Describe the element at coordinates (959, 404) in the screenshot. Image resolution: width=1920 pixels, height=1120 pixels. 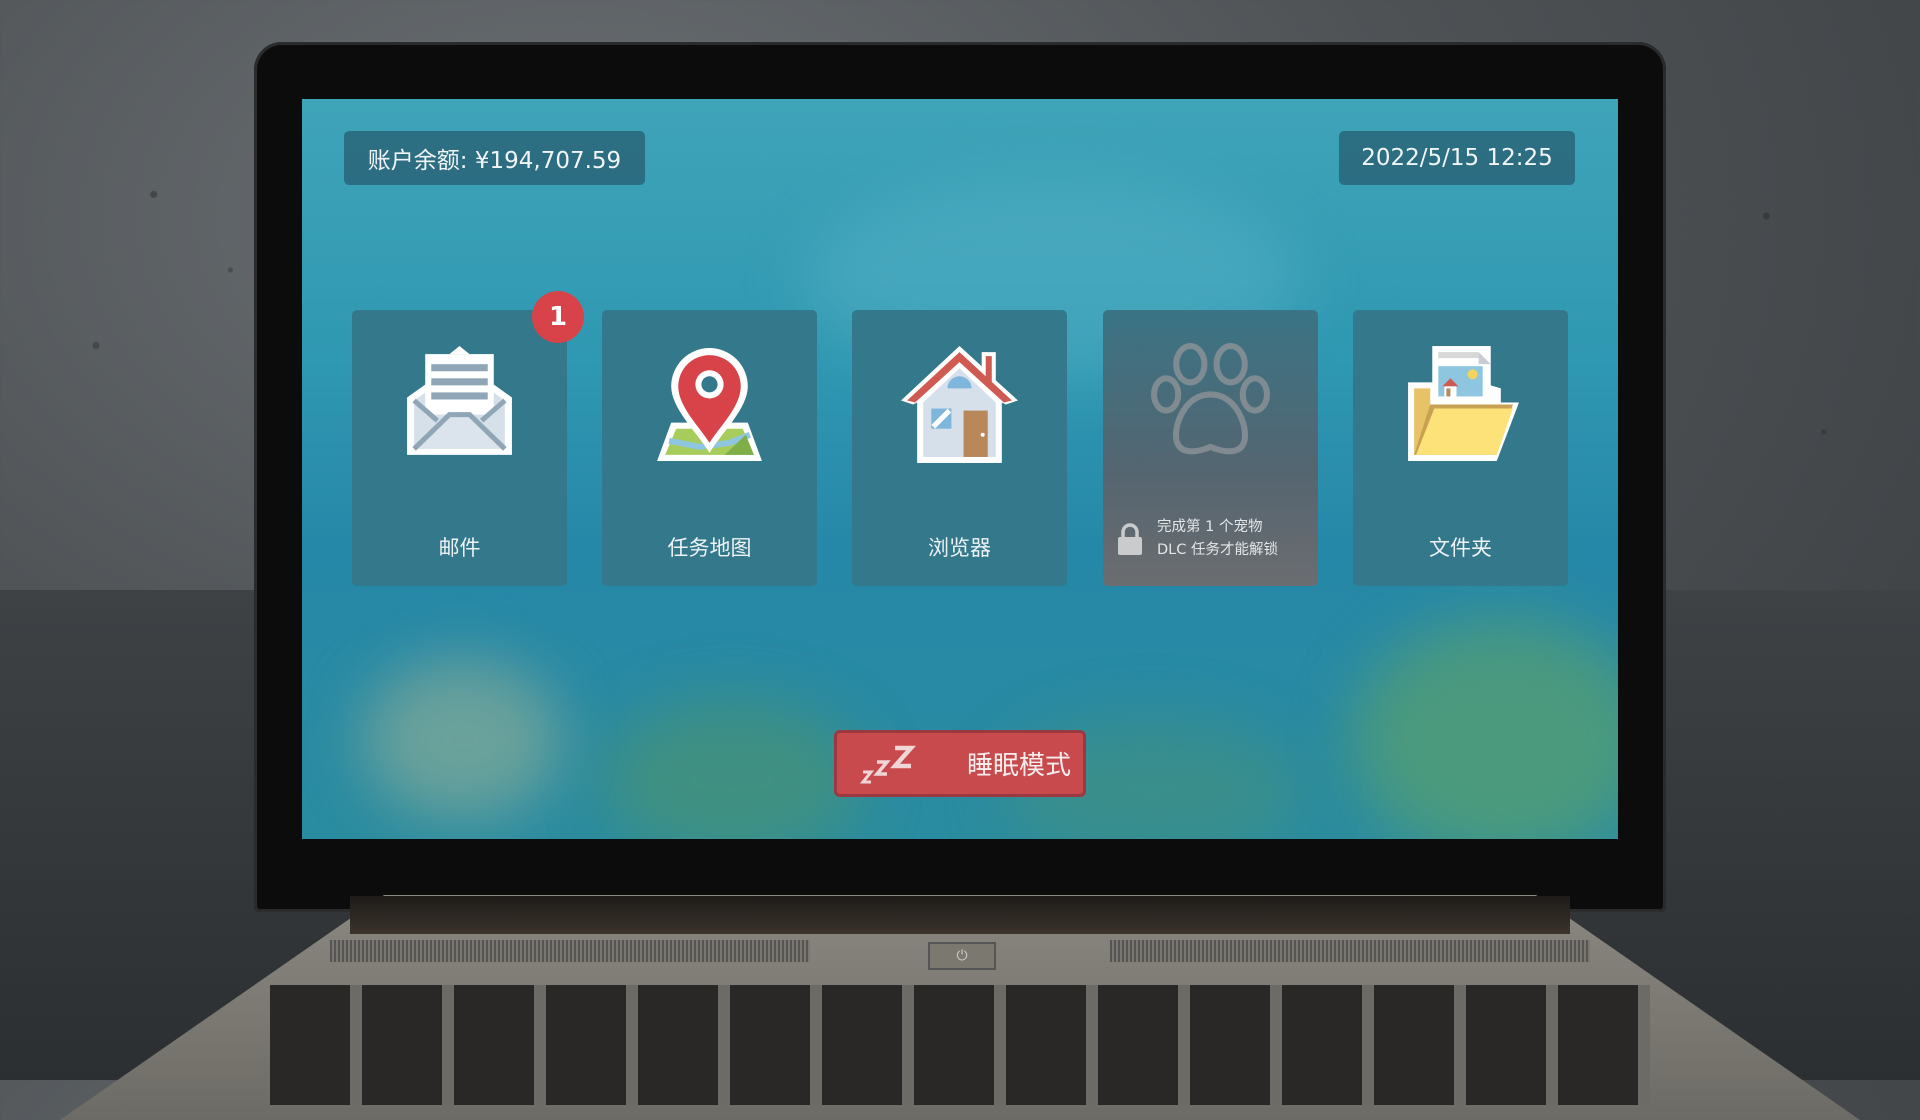
I see `house-icon` at that location.